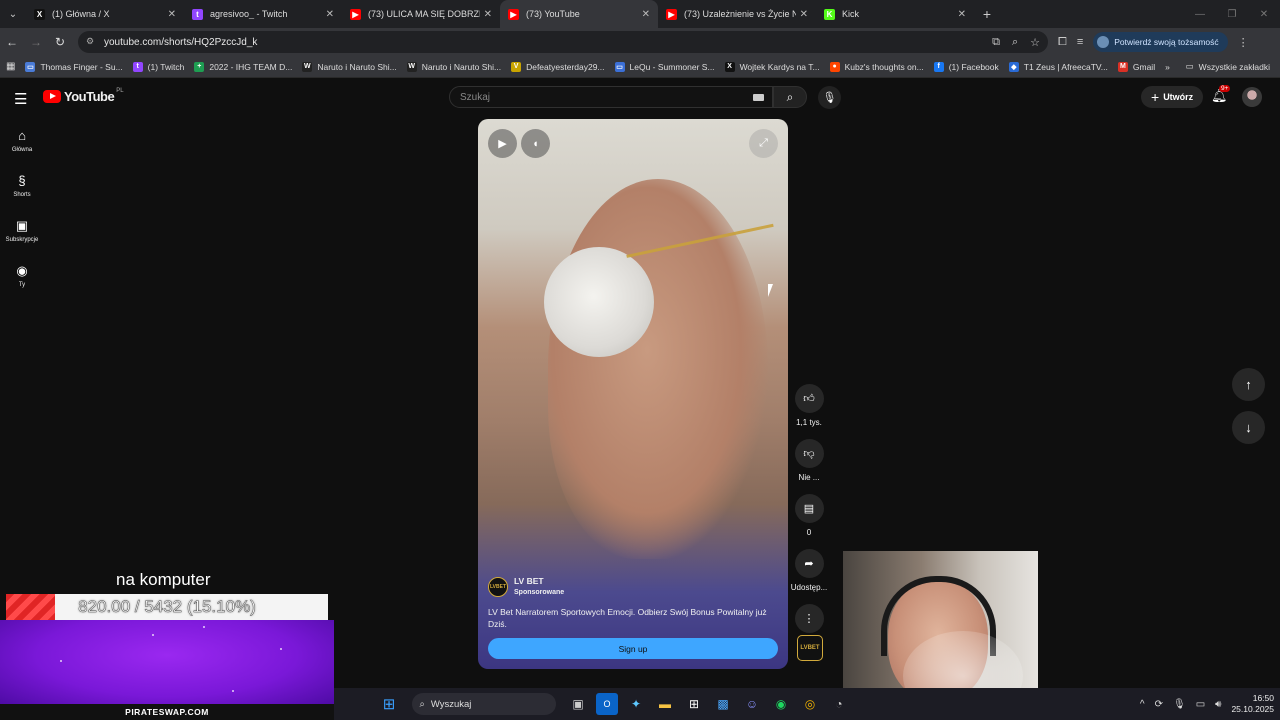  Describe the element at coordinates (809, 453) in the screenshot. I see `dislike-button: 👎︎` at that location.